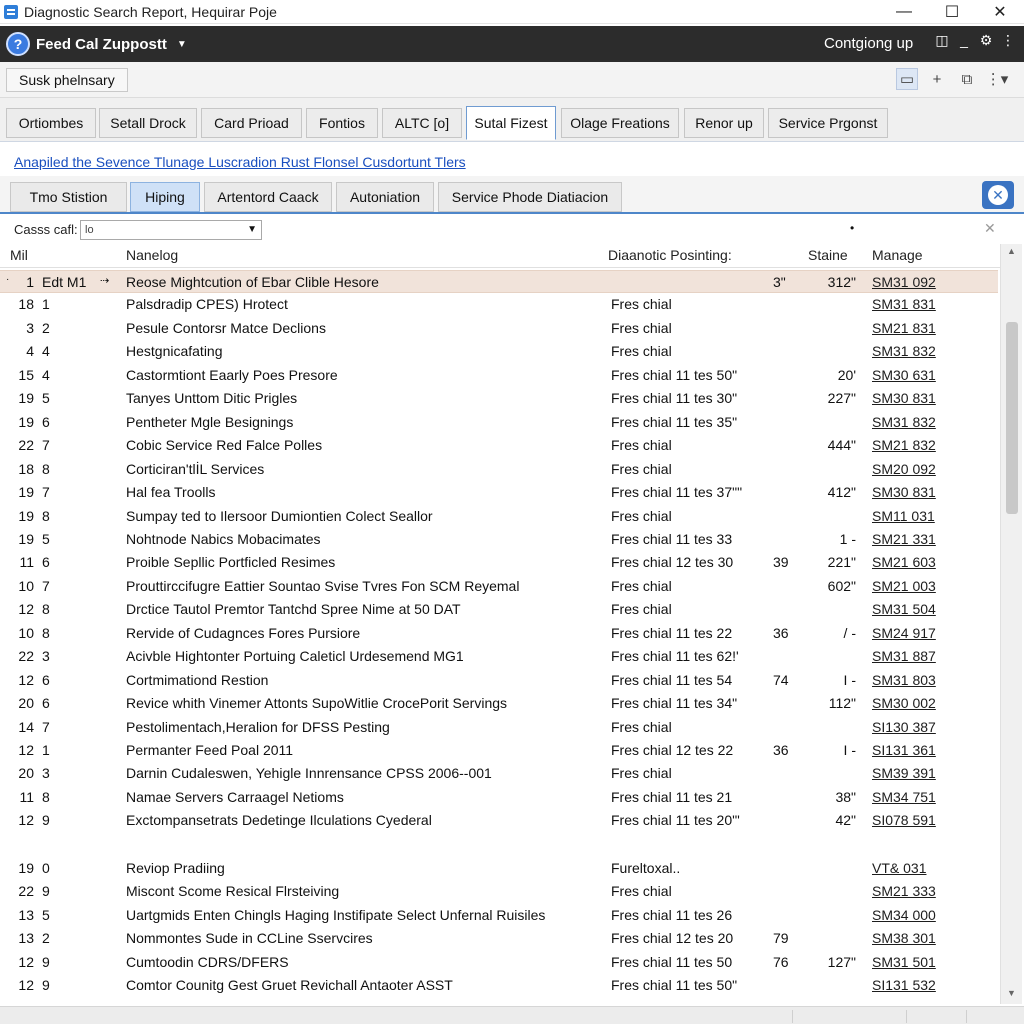 Image resolution: width=1024 pixels, height=1024 pixels. What do you see at coordinates (998, 195) in the screenshot?
I see `close-panel-button: ✕` at bounding box center [998, 195].